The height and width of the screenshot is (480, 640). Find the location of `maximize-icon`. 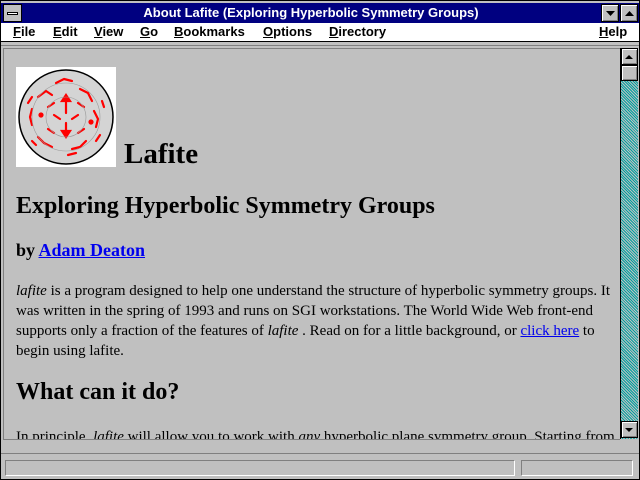

maximize-icon is located at coordinates (629, 13).